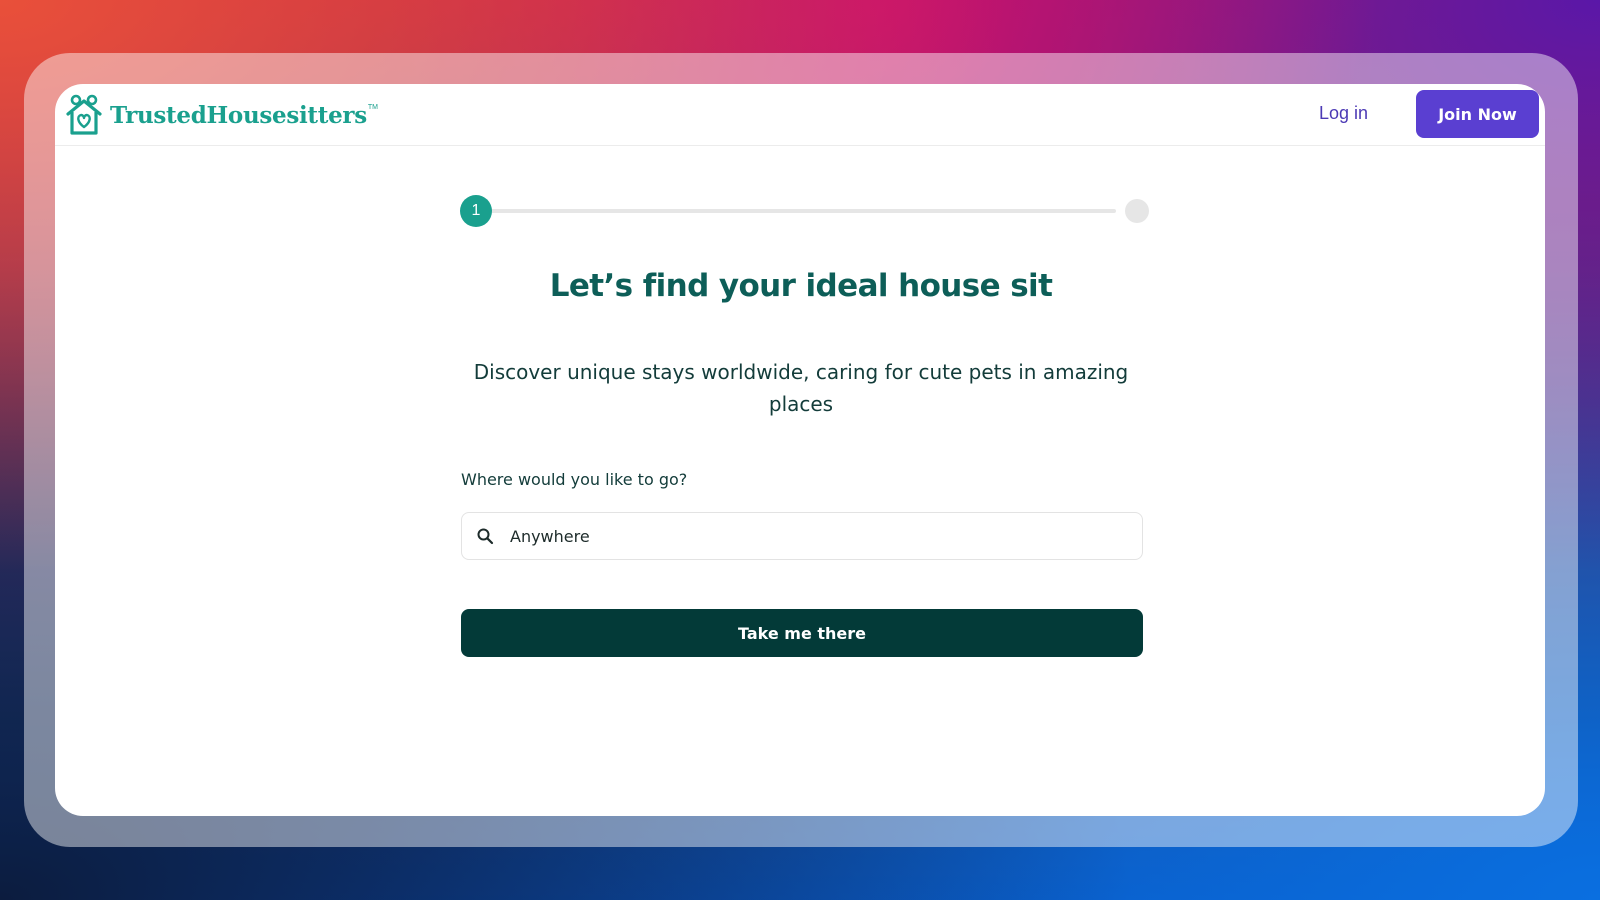 Image resolution: width=1600 pixels, height=900 pixels. I want to click on brand-logo: TrustedHousesitters TM, so click(221, 115).